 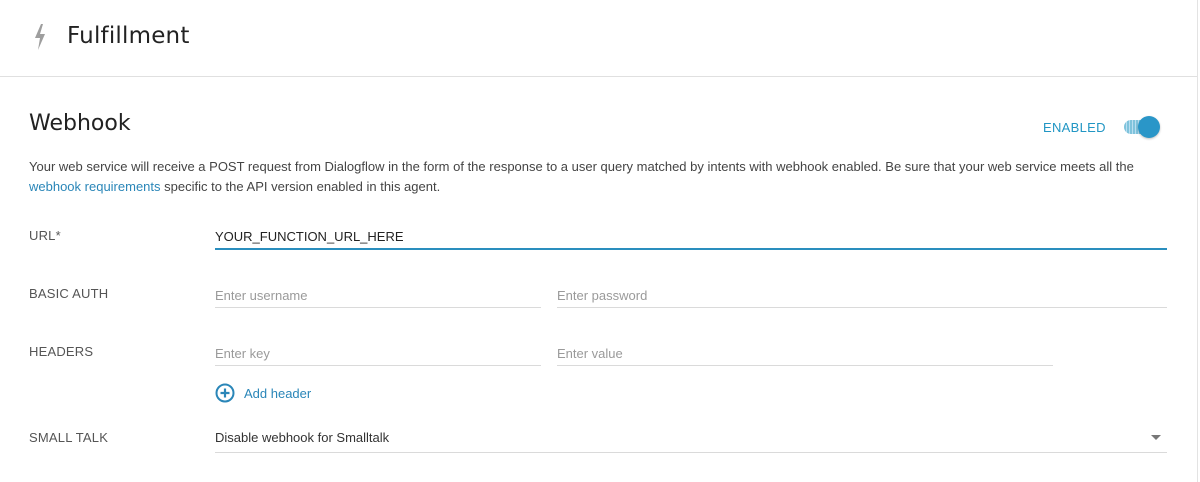 What do you see at coordinates (805, 353) in the screenshot?
I see `header-value-input` at bounding box center [805, 353].